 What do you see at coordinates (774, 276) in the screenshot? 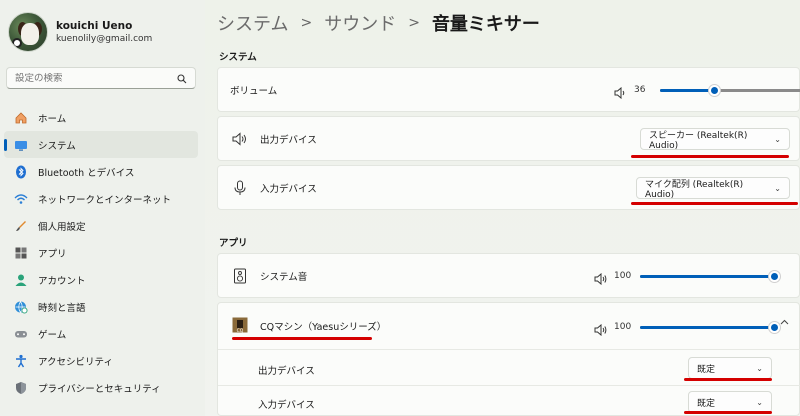
I see `system-sounds-slider-thumb` at bounding box center [774, 276].